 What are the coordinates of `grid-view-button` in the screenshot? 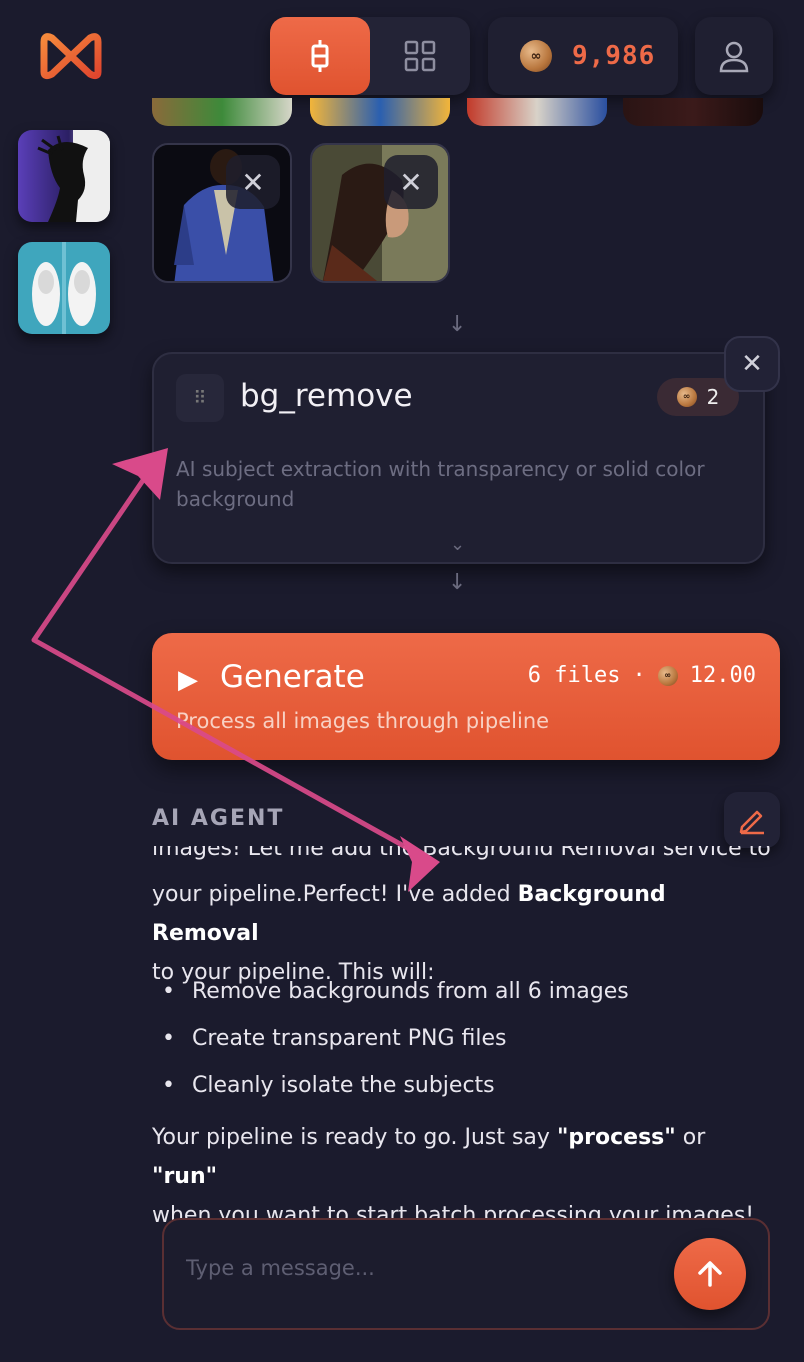 It's located at (420, 56).